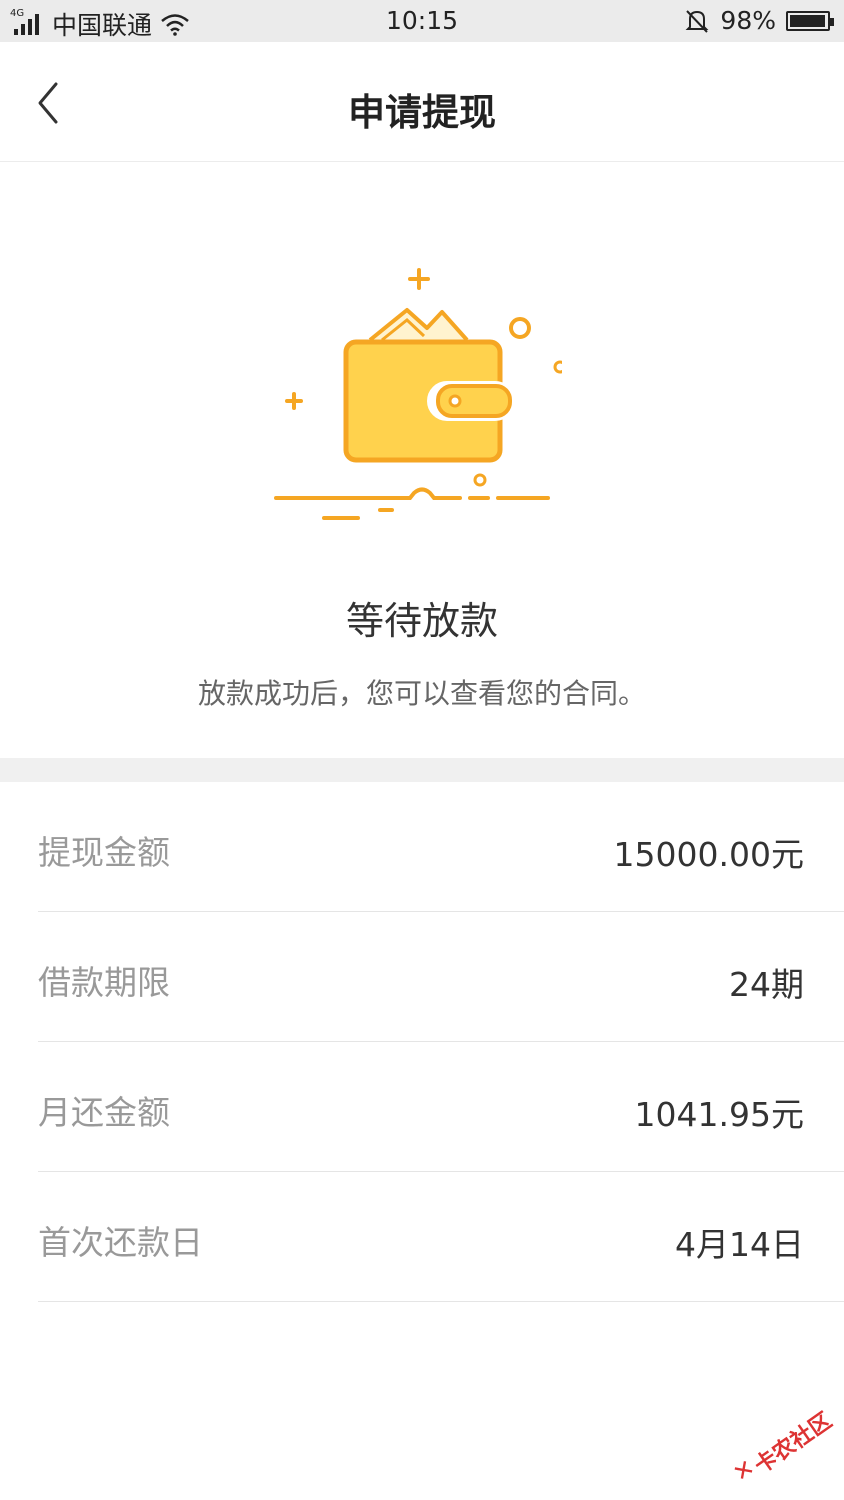 Image resolution: width=844 pixels, height=1500 pixels. Describe the element at coordinates (422, 770) in the screenshot. I see `section-divider` at that location.